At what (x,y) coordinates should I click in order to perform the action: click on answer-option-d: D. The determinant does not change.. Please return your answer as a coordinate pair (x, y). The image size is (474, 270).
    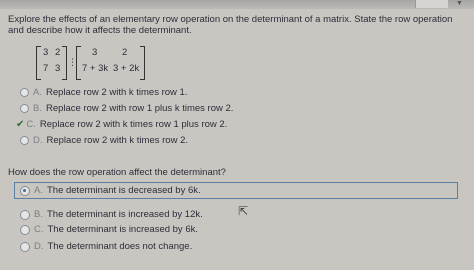
    Looking at the image, I should click on (106, 246).